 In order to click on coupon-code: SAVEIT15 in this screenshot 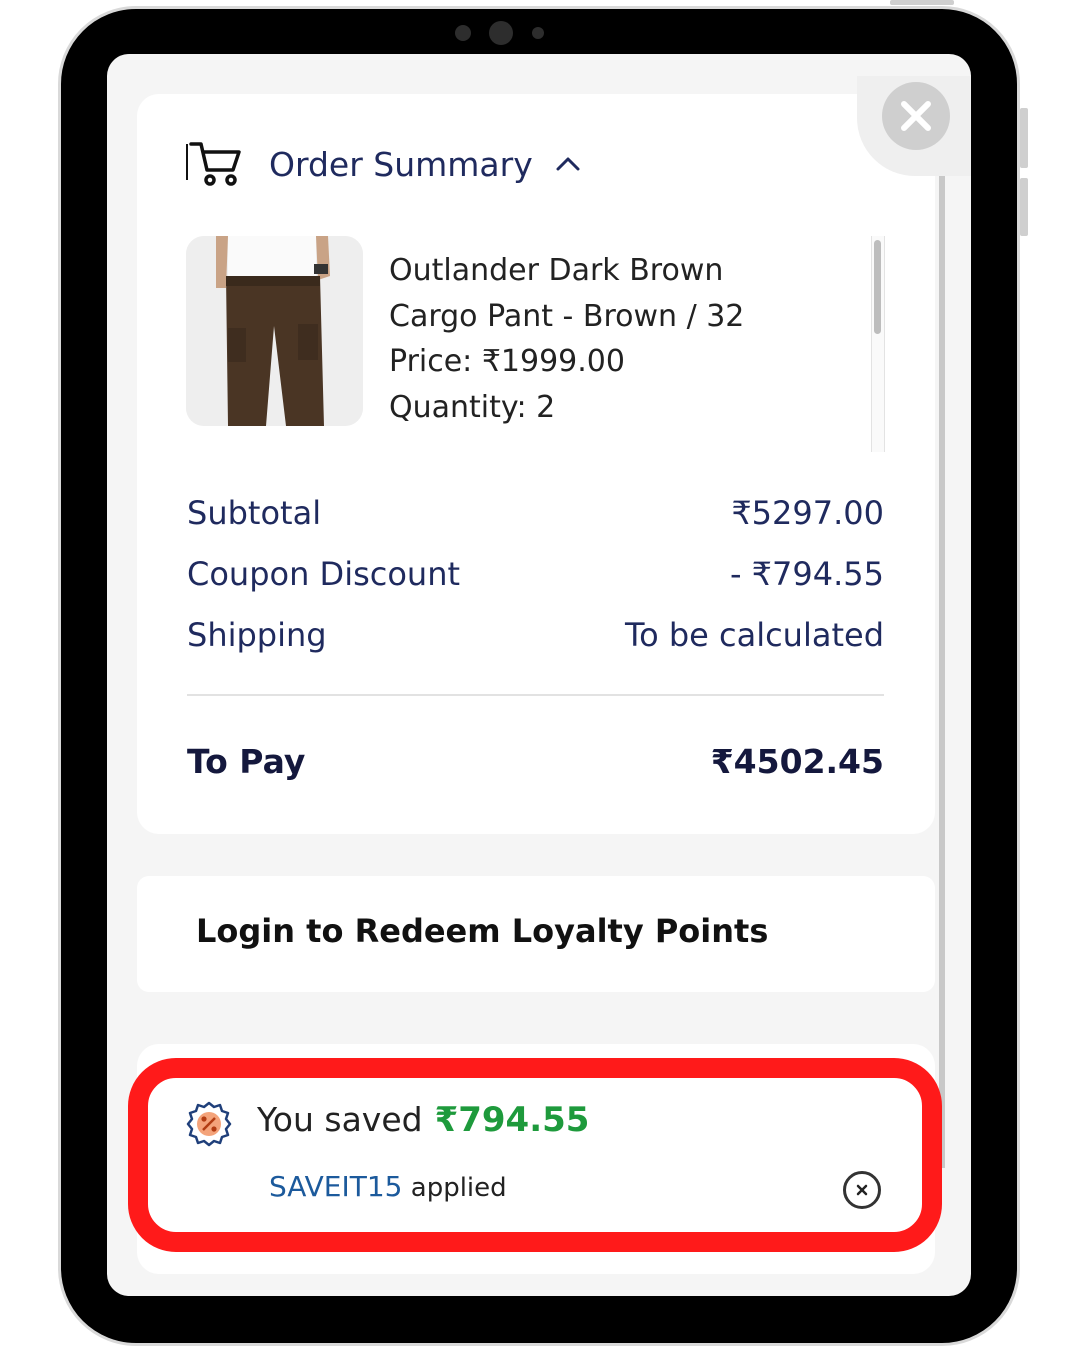, I will do `click(336, 1186)`.